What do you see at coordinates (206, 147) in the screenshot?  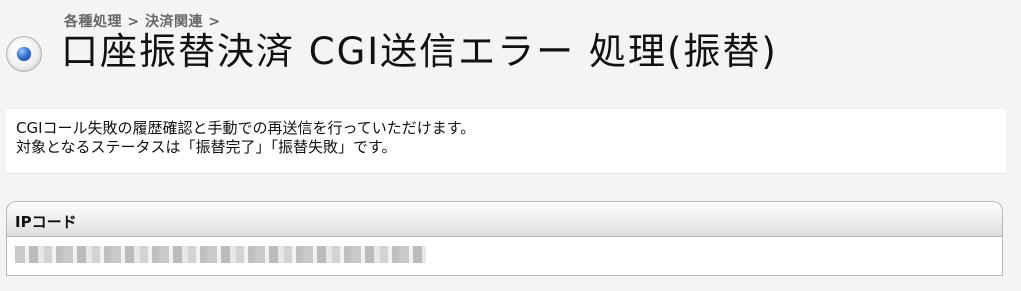 I see `description-line-2: 対象となるステータスは「振替完了」「振替失敗」です。` at bounding box center [206, 147].